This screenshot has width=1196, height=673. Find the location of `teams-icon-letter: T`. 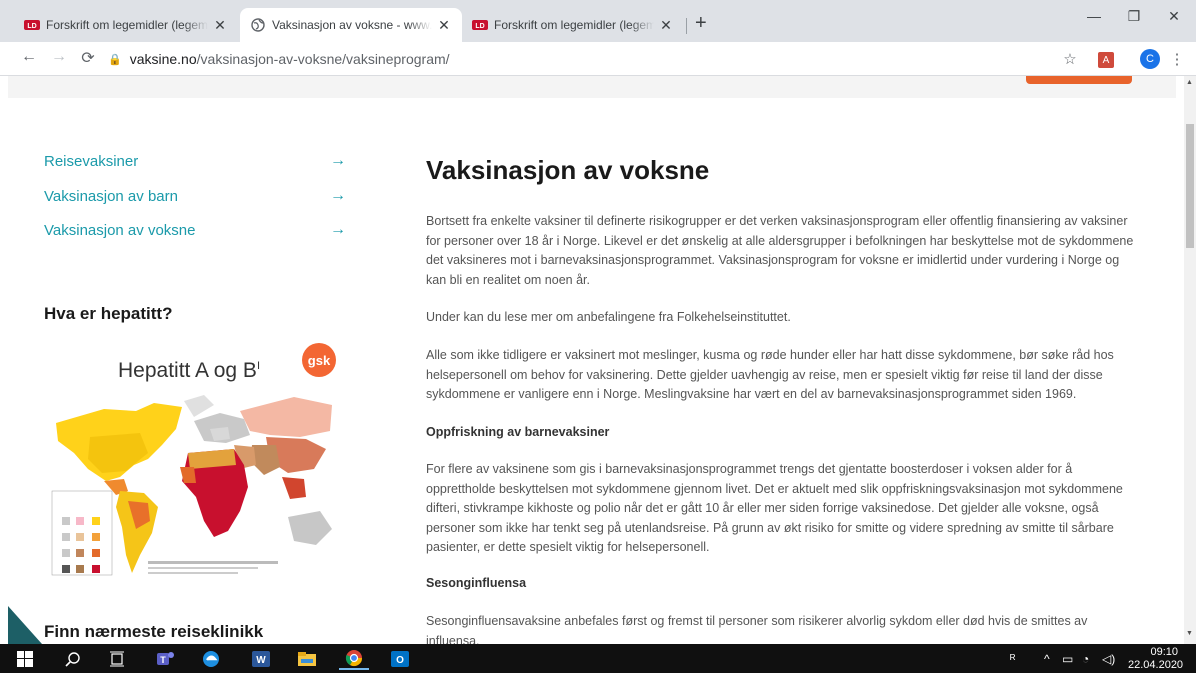

teams-icon-letter: T is located at coordinates (163, 660).